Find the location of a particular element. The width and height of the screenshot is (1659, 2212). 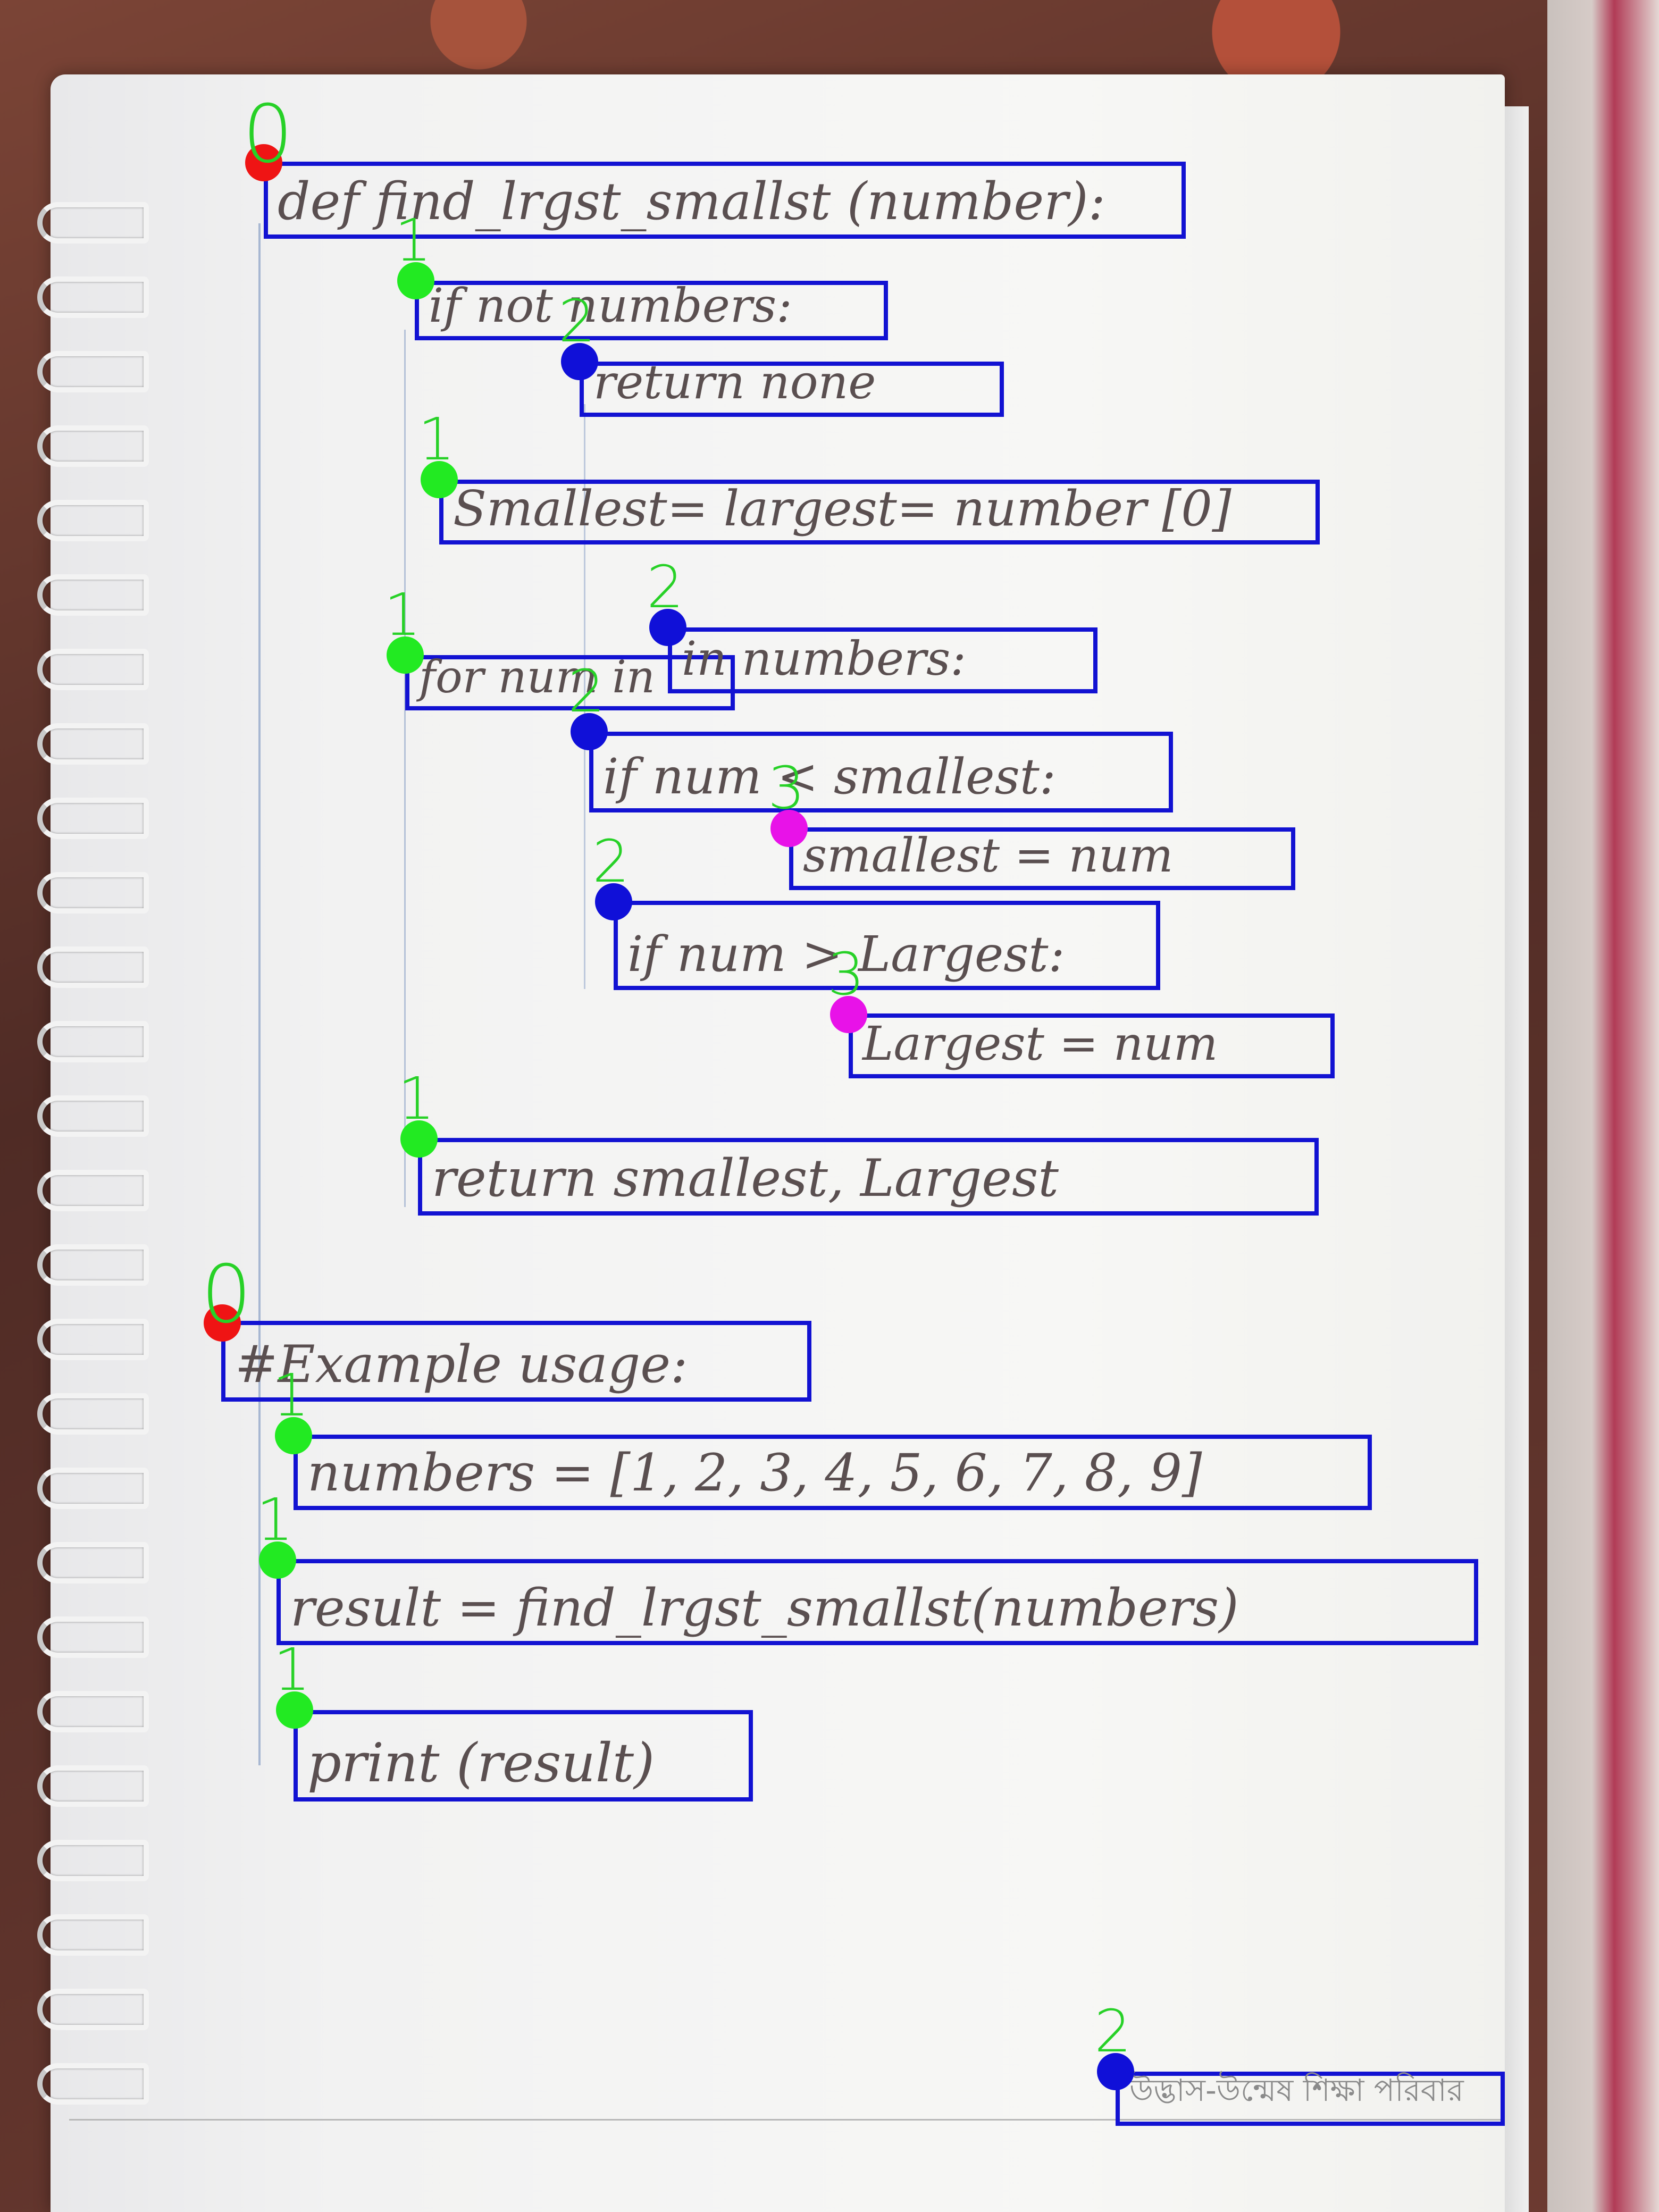

code-line-return-none: return none is located at coordinates (792, 386).